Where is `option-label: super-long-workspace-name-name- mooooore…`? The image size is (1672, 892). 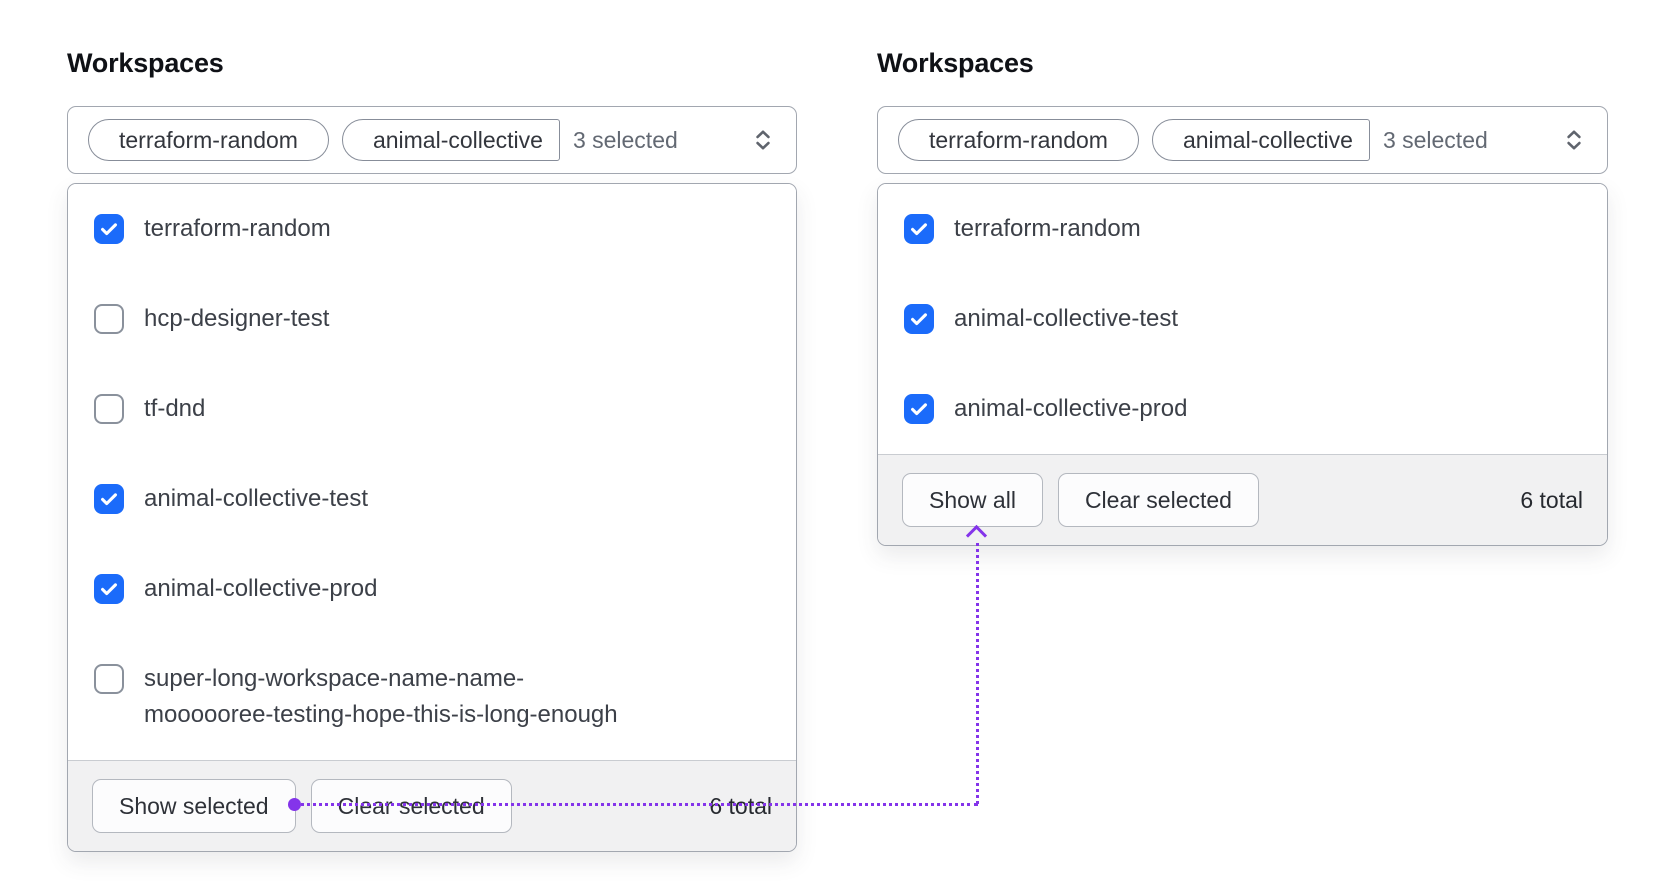
option-label: super-long-workspace-name-name- mooooore… is located at coordinates (381, 696).